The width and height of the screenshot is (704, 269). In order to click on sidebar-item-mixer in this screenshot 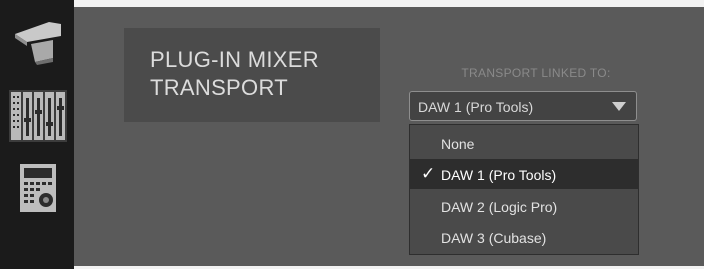, I will do `click(38, 116)`.